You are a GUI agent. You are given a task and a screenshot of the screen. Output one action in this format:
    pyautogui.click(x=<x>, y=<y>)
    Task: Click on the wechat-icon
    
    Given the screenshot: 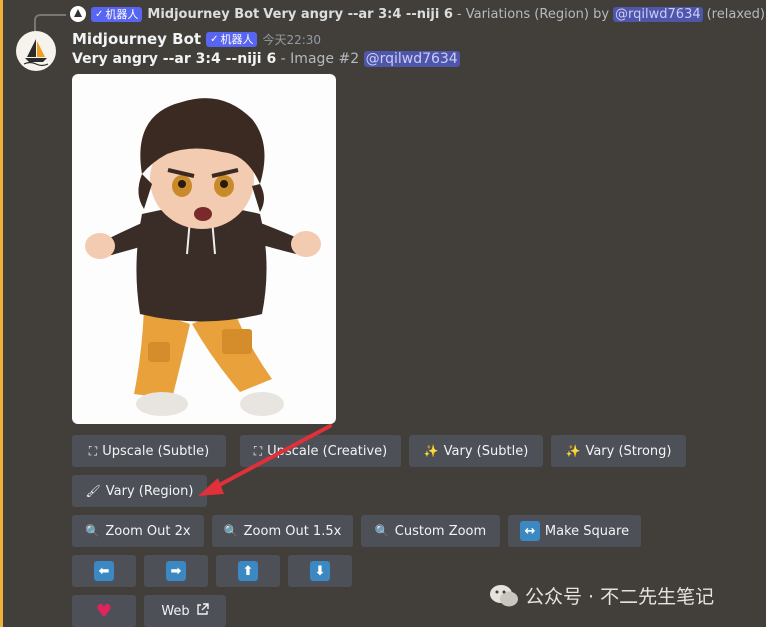 What is the action you would take?
    pyautogui.click(x=504, y=596)
    